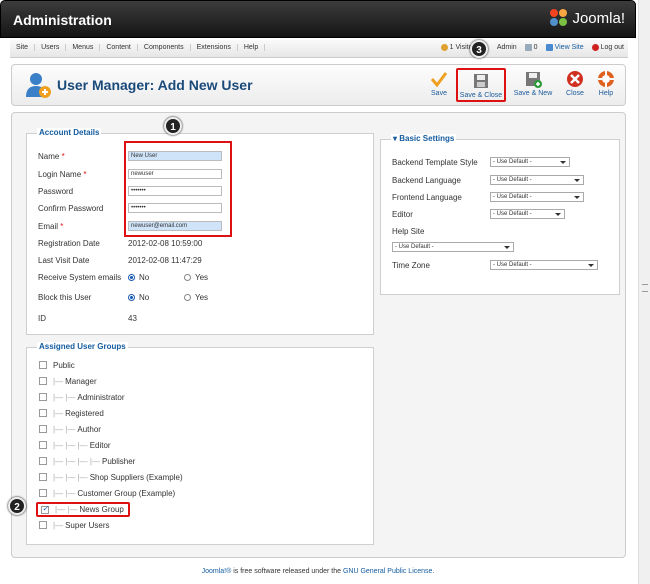 This screenshot has width=650, height=584. What do you see at coordinates (444, 47) in the screenshot?
I see `user-icon` at bounding box center [444, 47].